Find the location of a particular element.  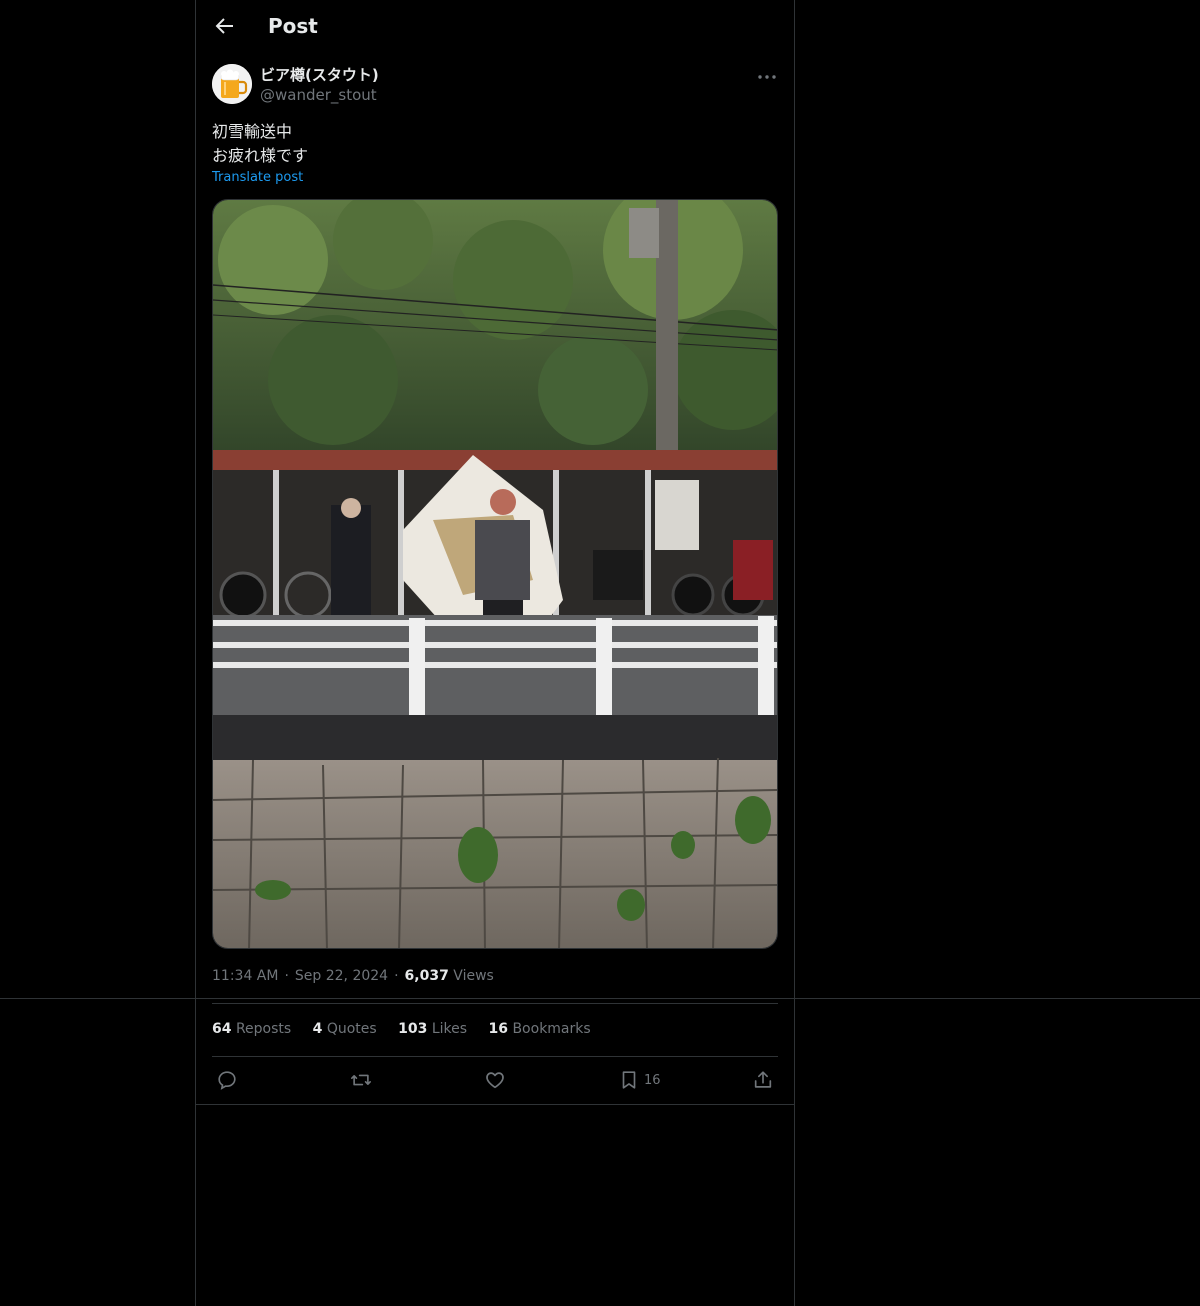

post-bottom-divider is located at coordinates (495, 1104).